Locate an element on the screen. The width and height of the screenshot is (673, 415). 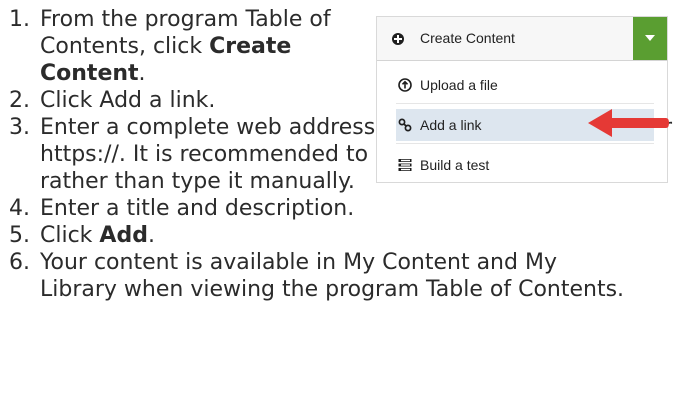
step-number: 6. is located at coordinates (19, 262).